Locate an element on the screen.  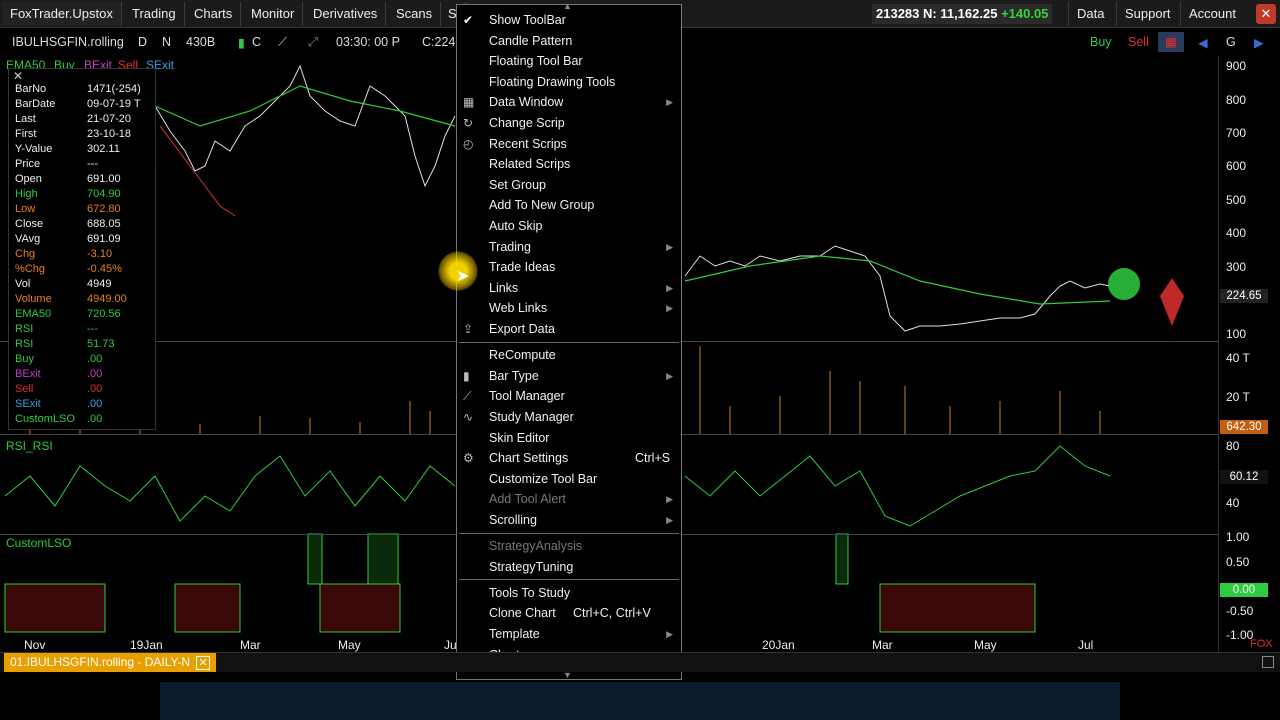
menu-item-floating-drawing-tools: Floating Drawing Tools is located at coordinates (569, 82).